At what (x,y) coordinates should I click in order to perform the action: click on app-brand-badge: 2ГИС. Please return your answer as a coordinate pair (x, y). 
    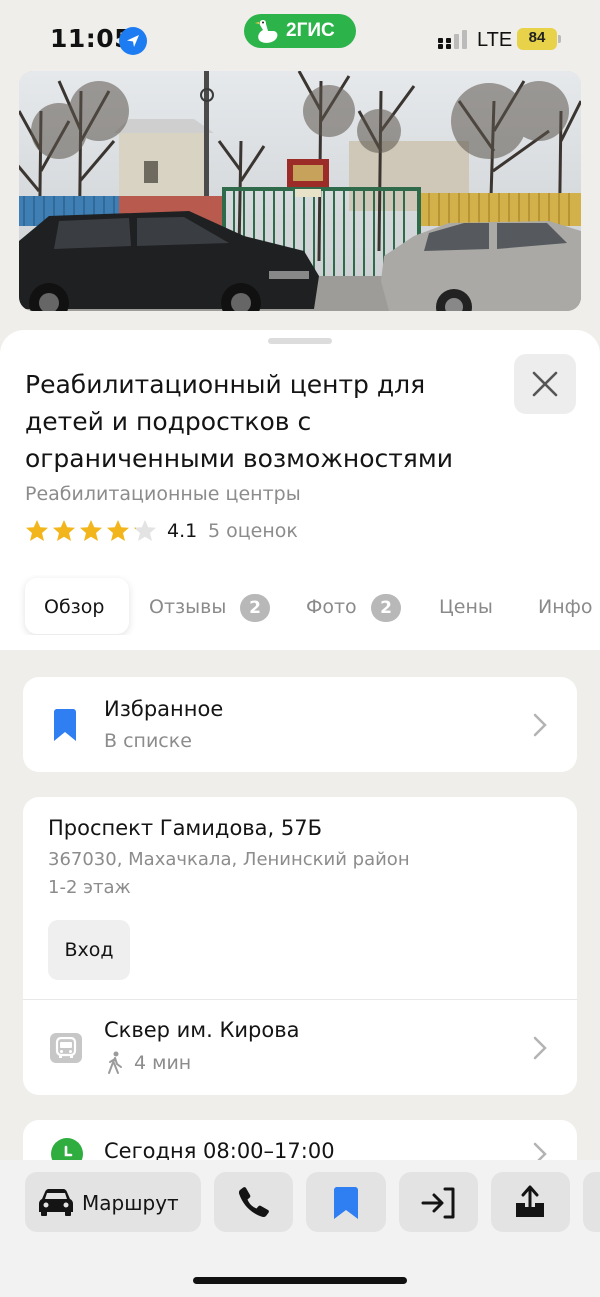
    Looking at the image, I should click on (300, 31).